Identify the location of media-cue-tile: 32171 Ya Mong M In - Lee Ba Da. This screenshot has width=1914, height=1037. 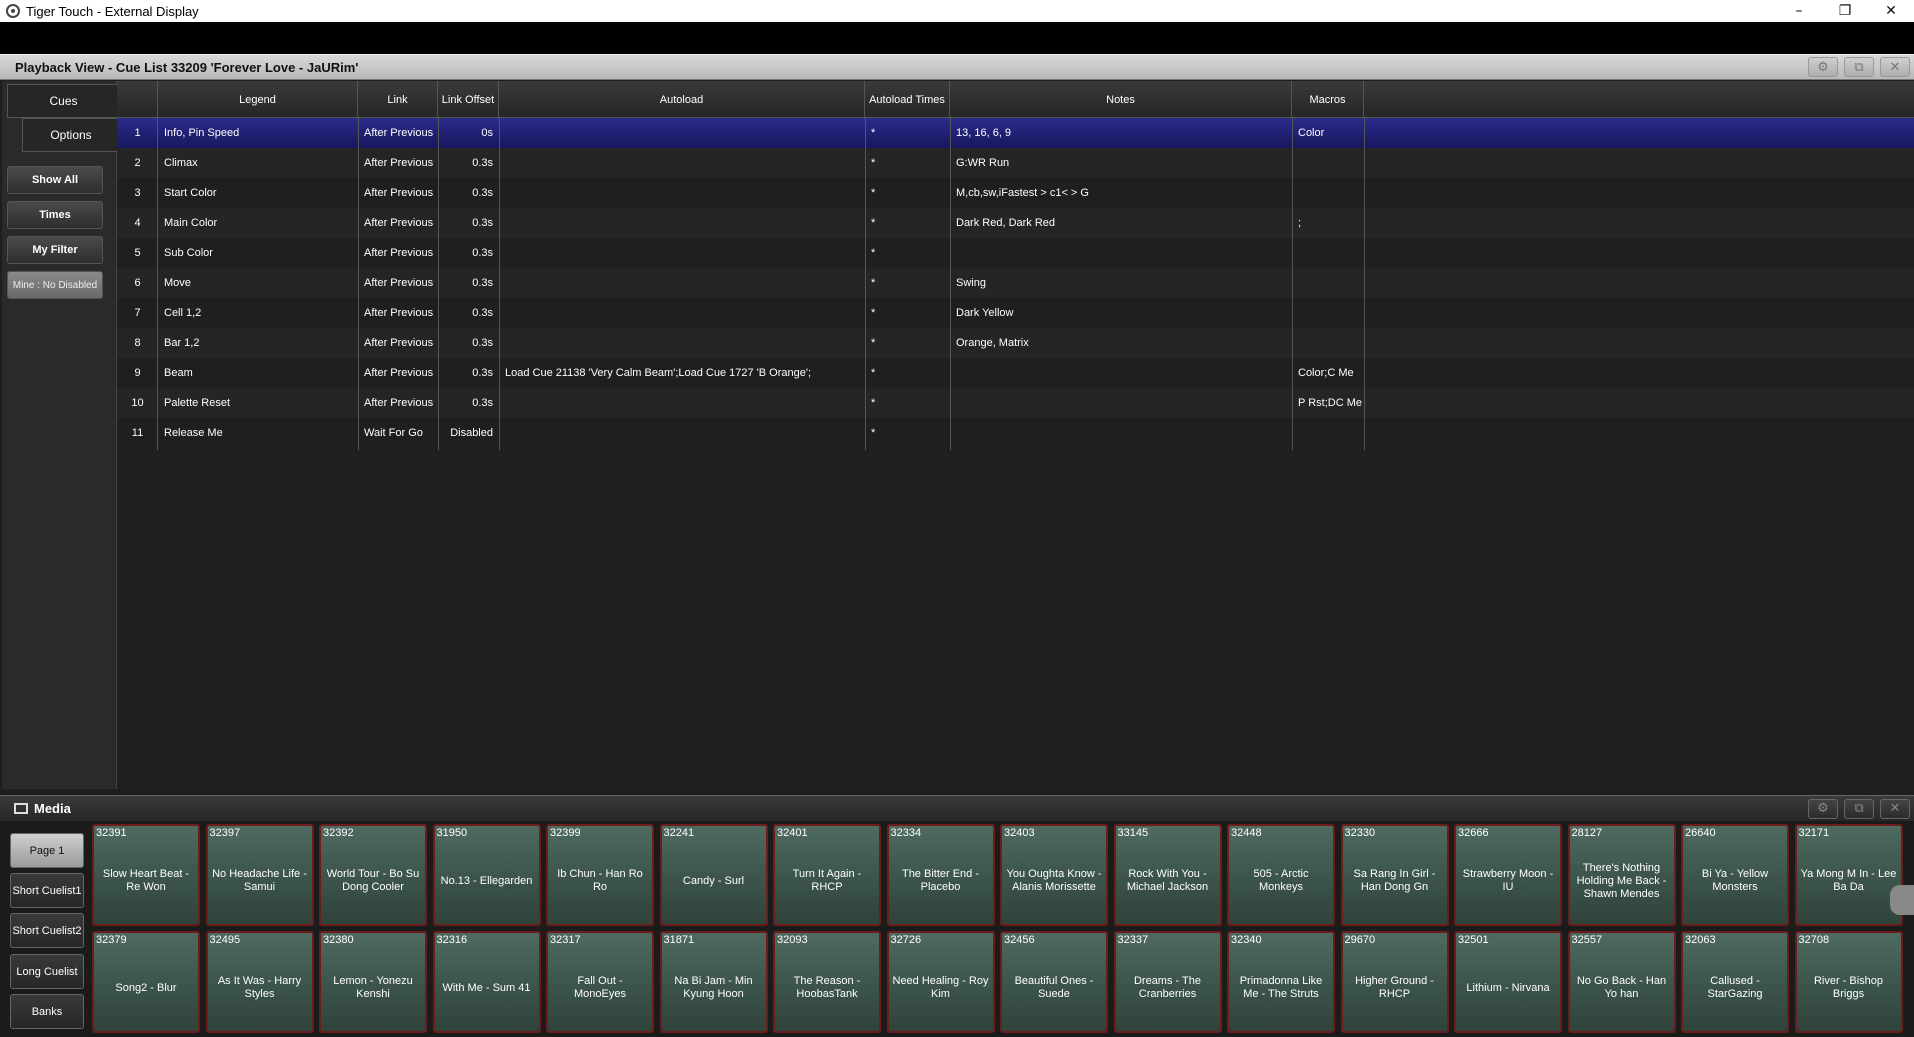
(1848, 875).